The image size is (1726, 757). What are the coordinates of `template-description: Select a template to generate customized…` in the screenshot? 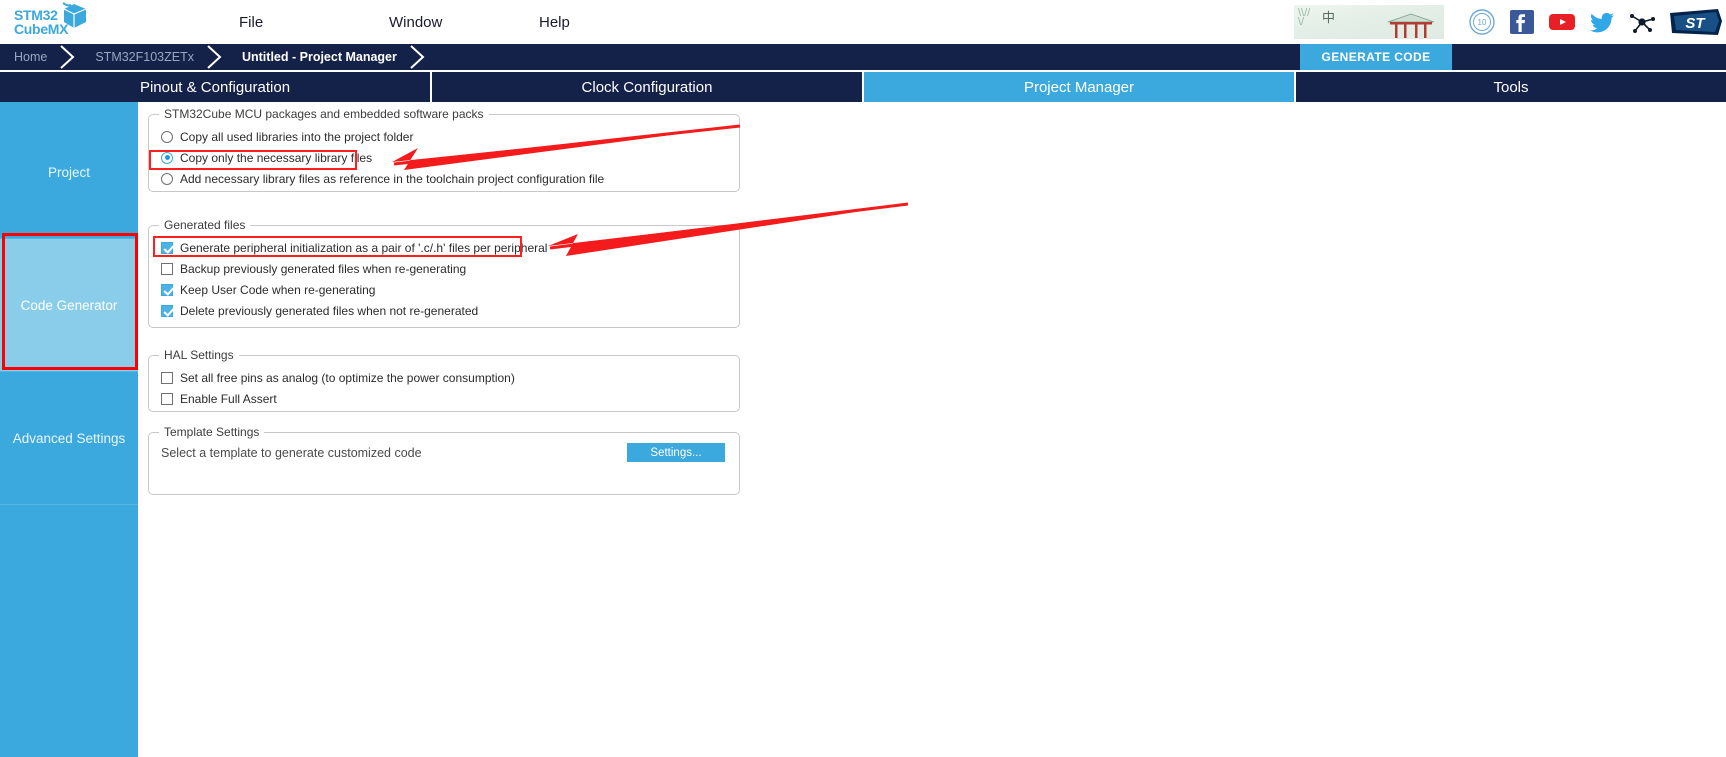 It's located at (291, 452).